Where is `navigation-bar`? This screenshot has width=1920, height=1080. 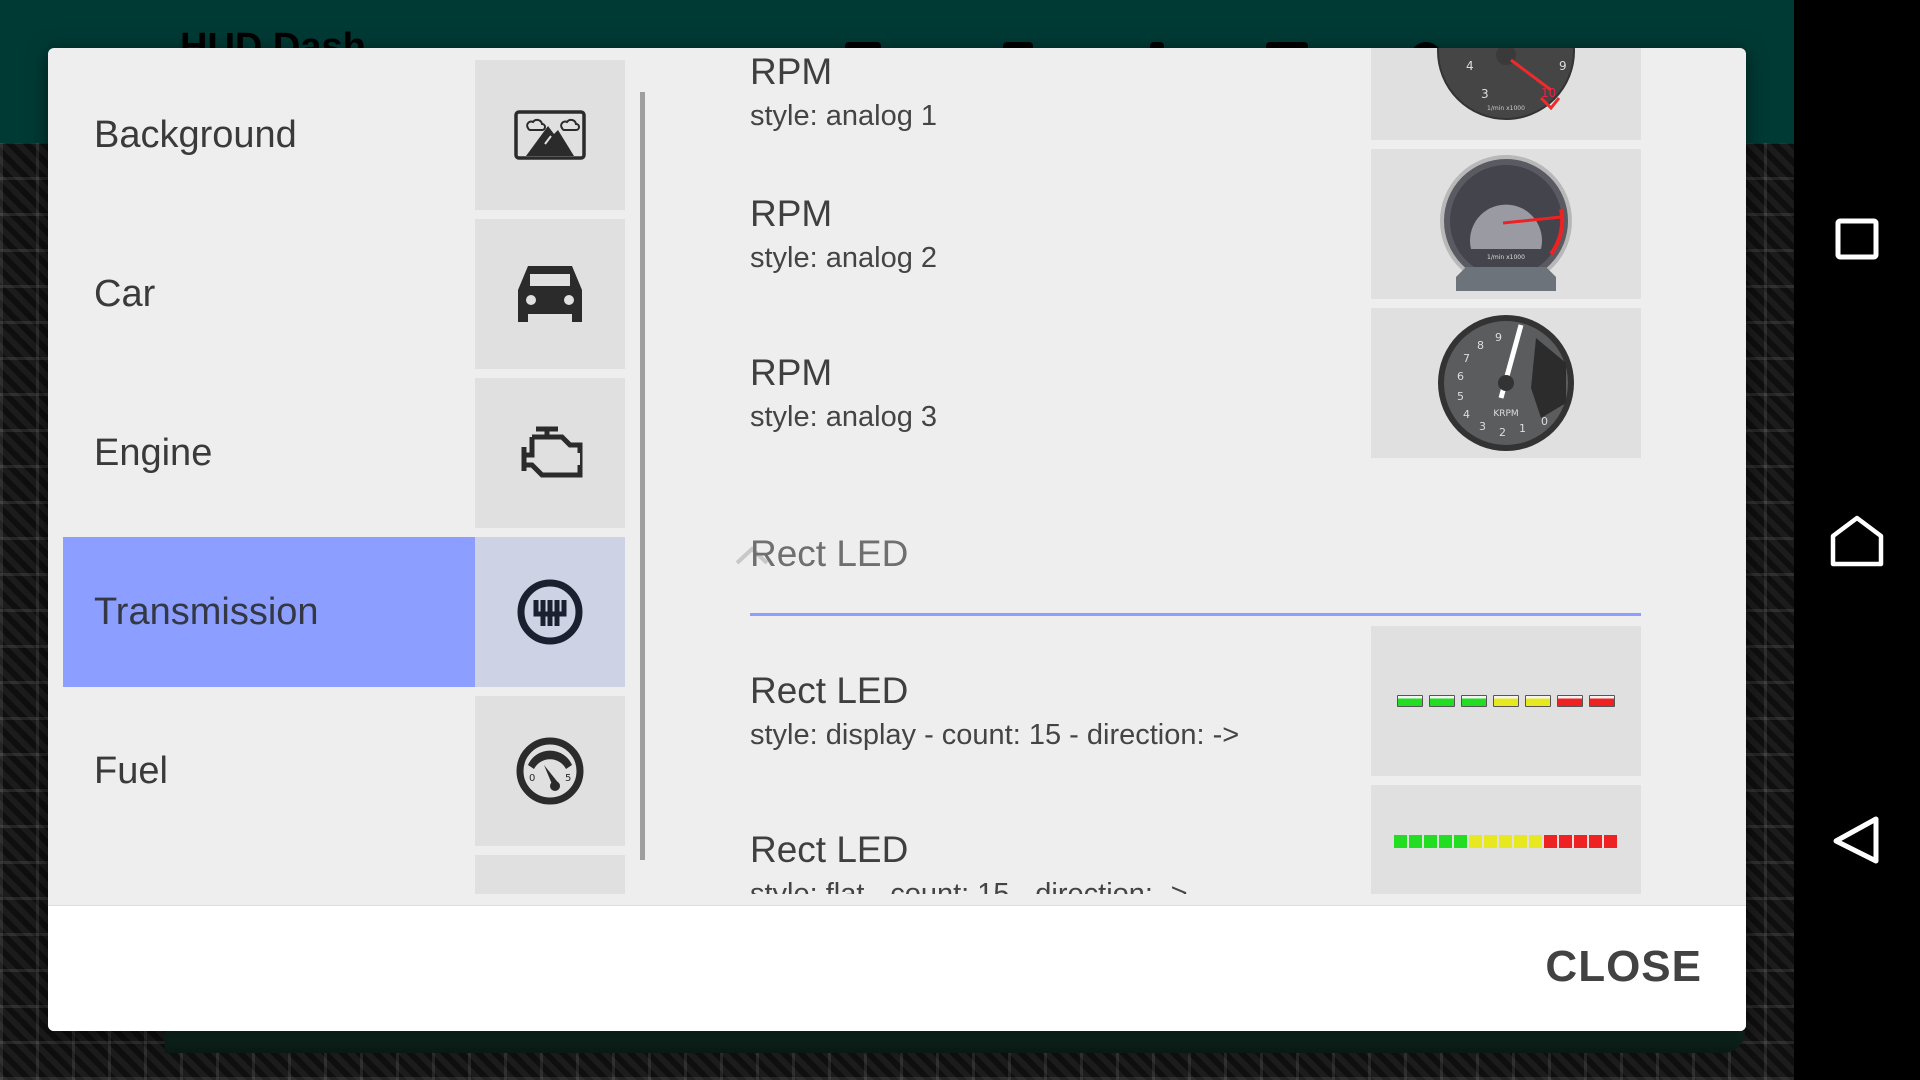
navigation-bar is located at coordinates (1857, 540).